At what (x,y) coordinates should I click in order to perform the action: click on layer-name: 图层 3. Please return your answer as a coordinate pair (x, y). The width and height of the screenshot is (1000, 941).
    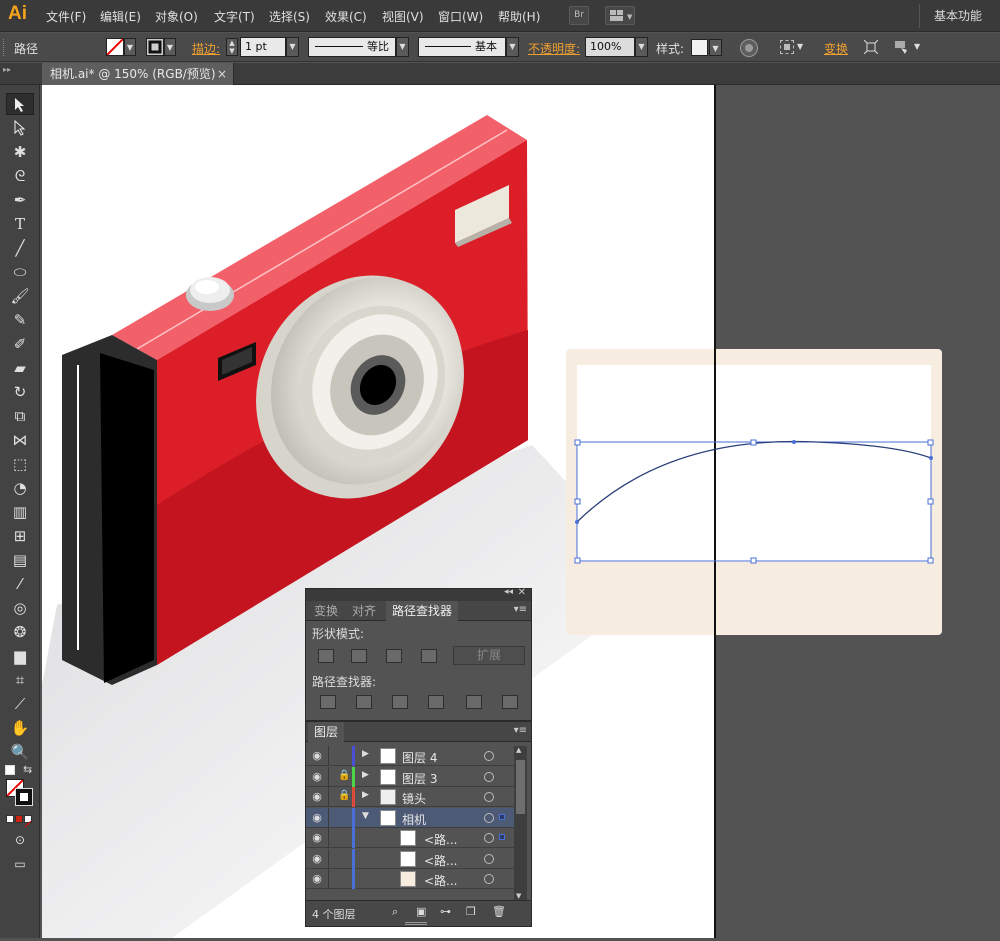
    Looking at the image, I should click on (419, 778).